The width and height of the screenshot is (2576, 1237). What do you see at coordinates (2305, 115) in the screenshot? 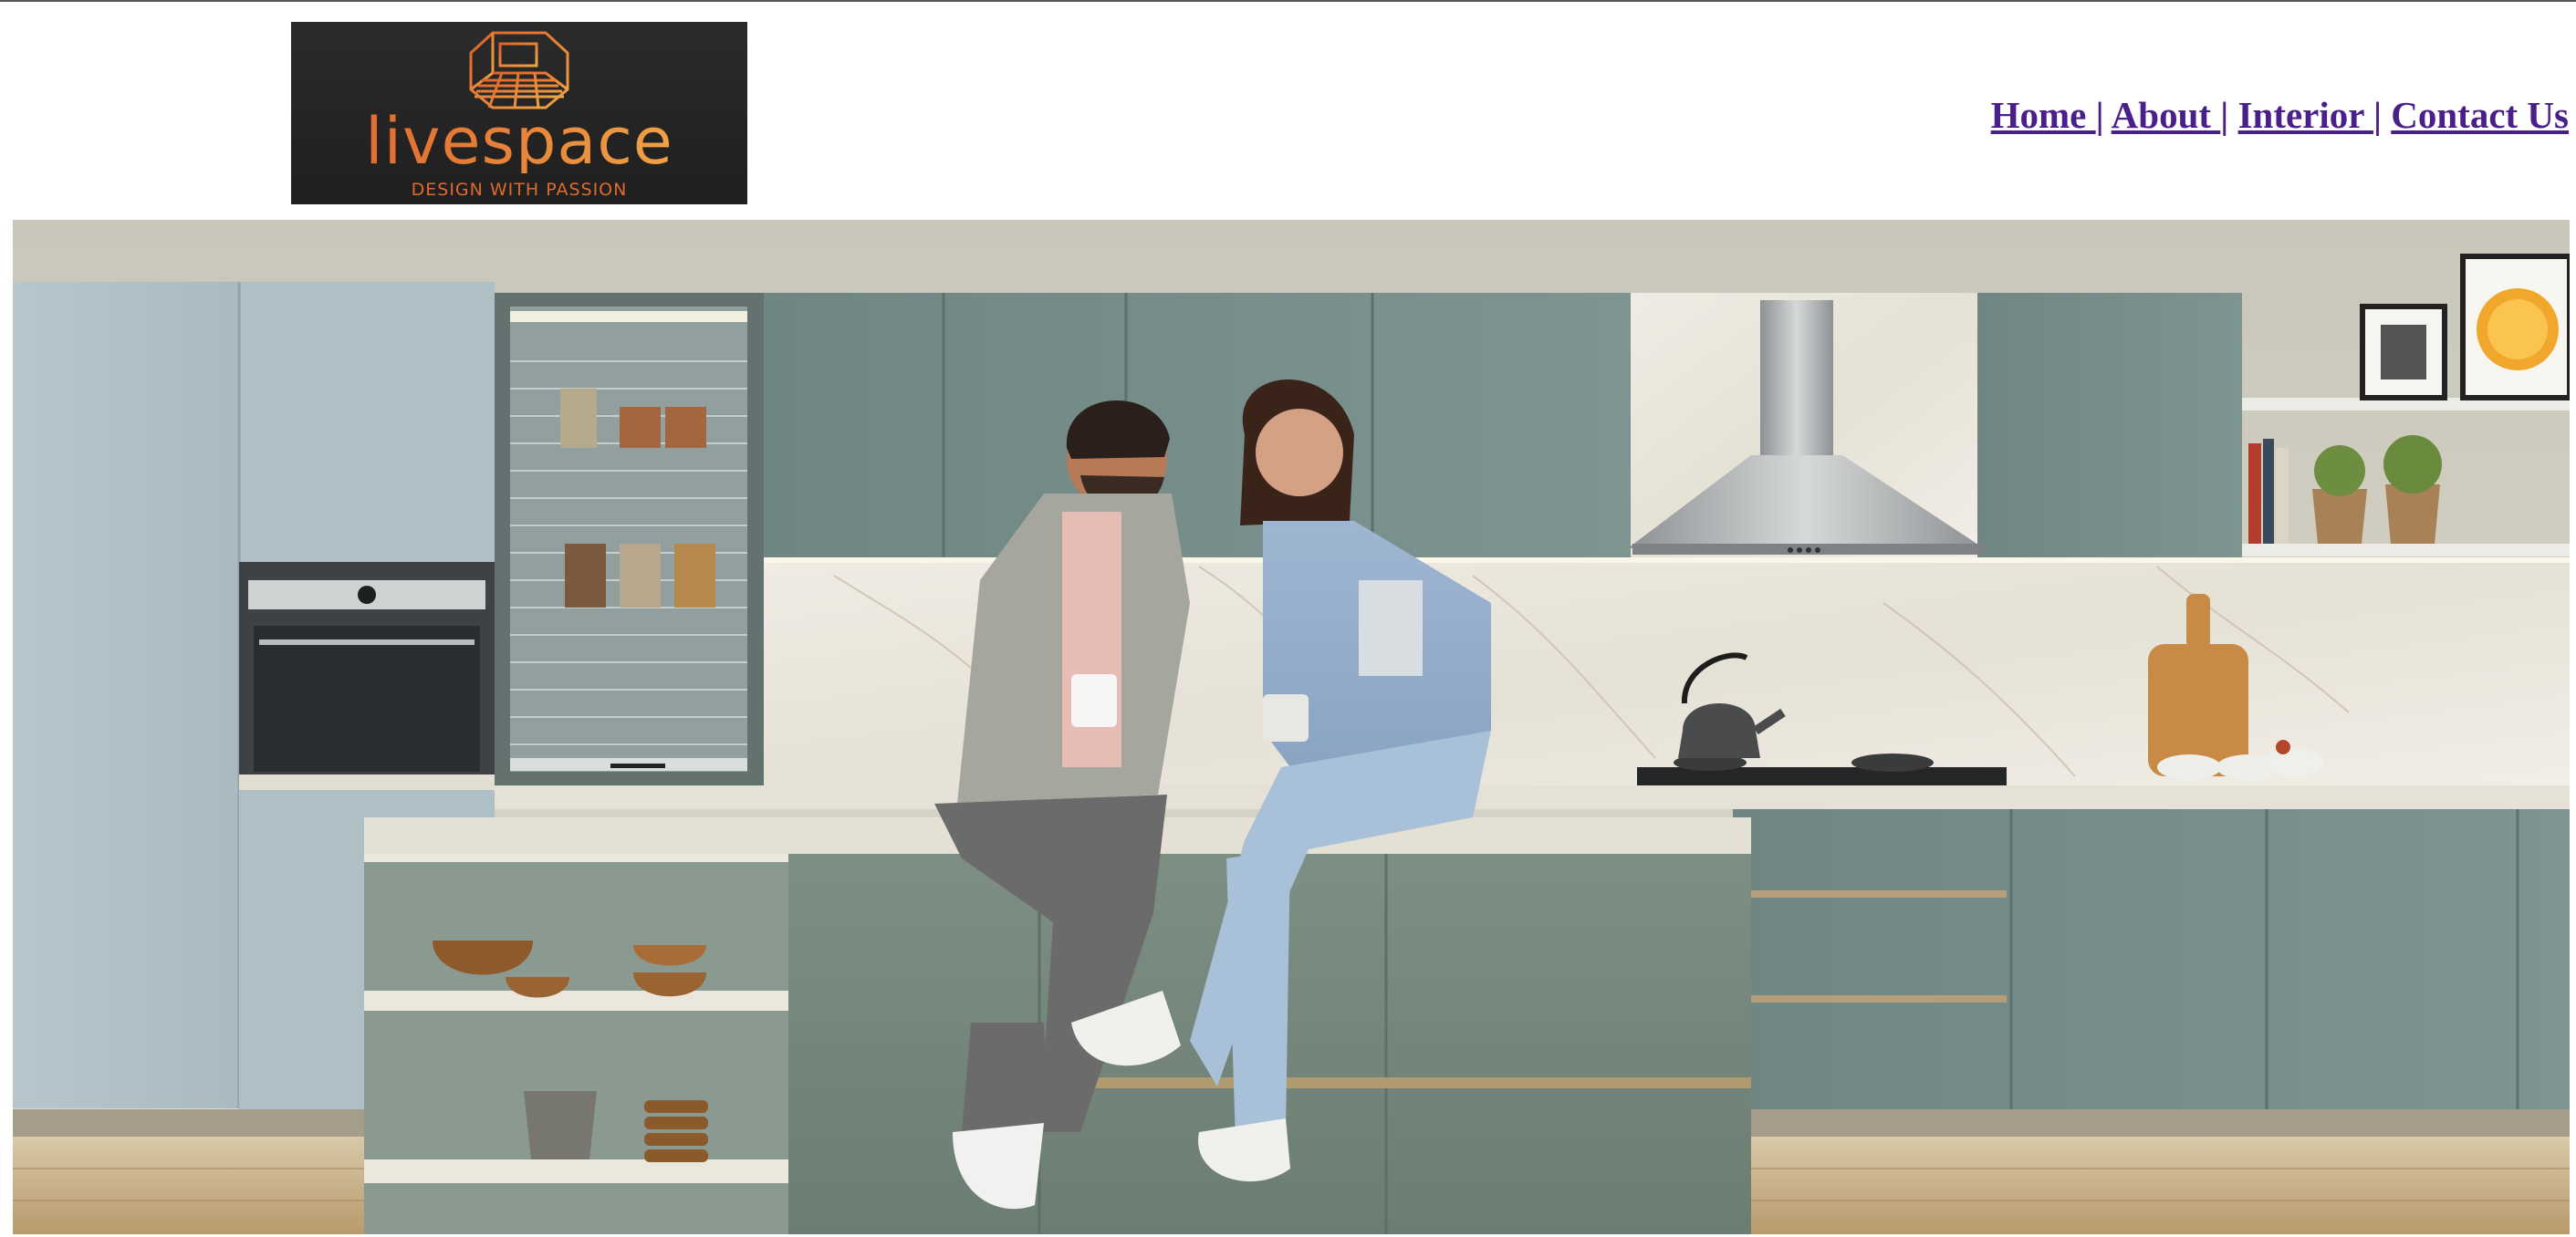
I see `nav-link-interior: Interior` at bounding box center [2305, 115].